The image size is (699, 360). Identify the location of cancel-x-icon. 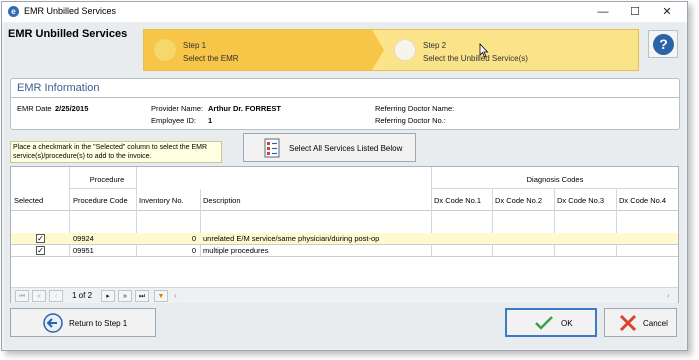
(628, 323).